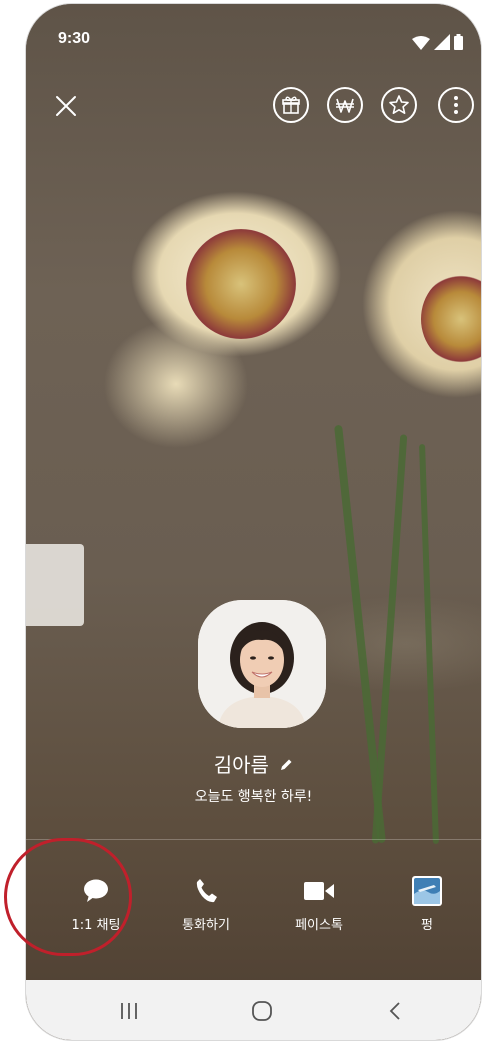  Describe the element at coordinates (319, 891) in the screenshot. I see `video-icon` at that location.